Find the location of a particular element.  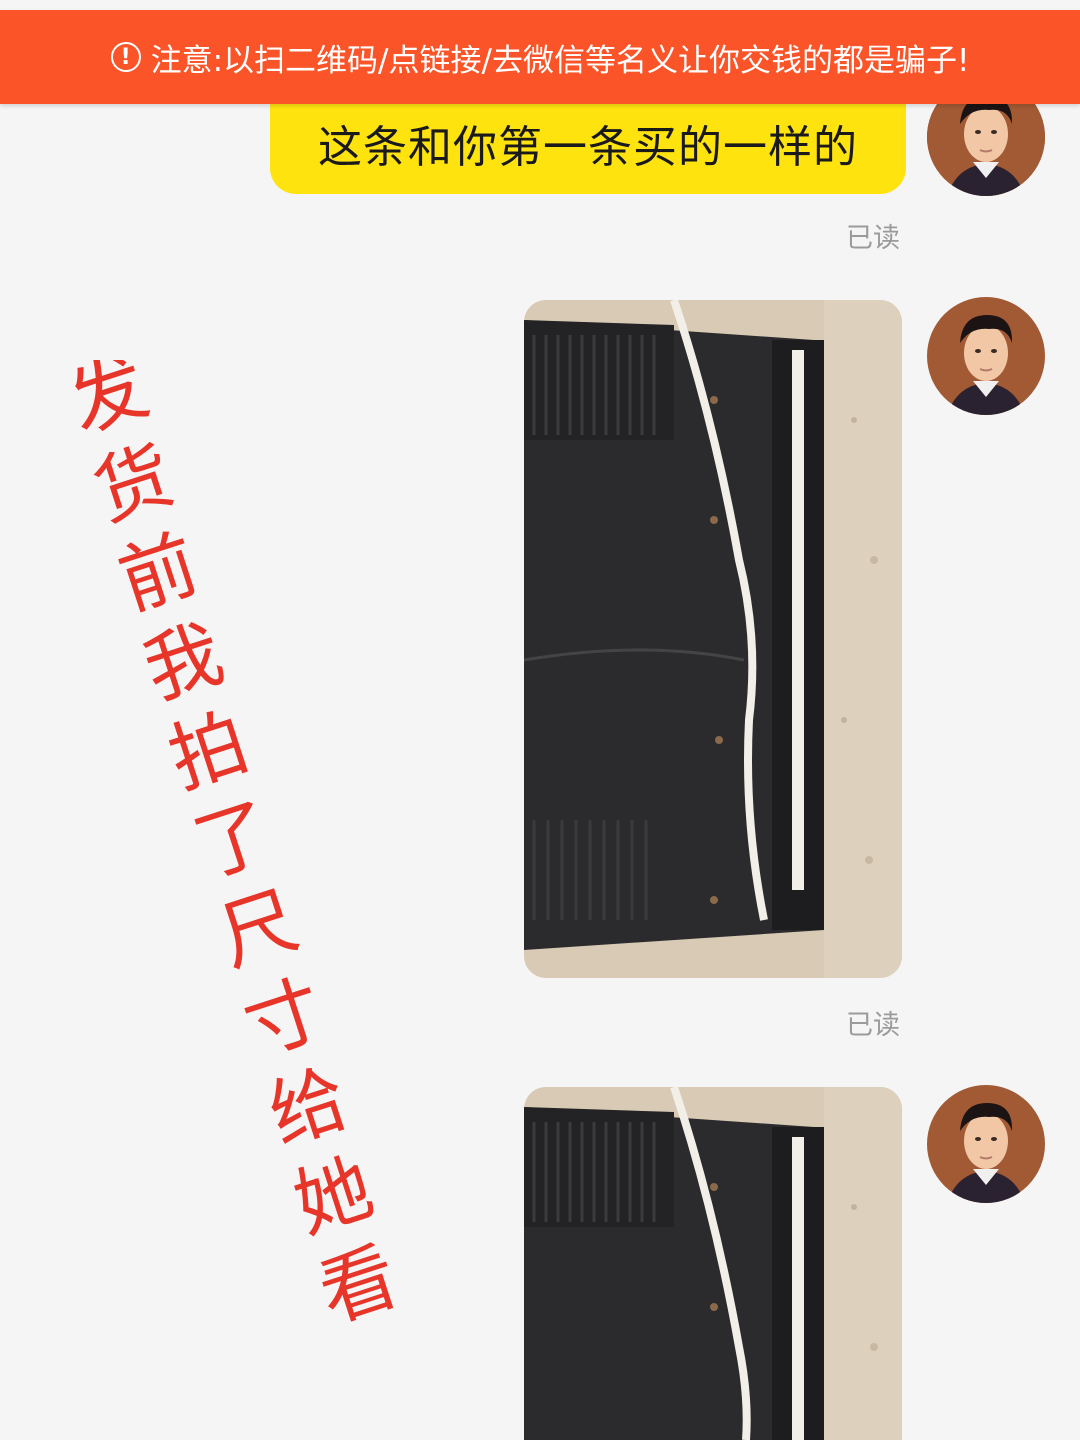

caption-char: 她 is located at coordinates (333, 1196).